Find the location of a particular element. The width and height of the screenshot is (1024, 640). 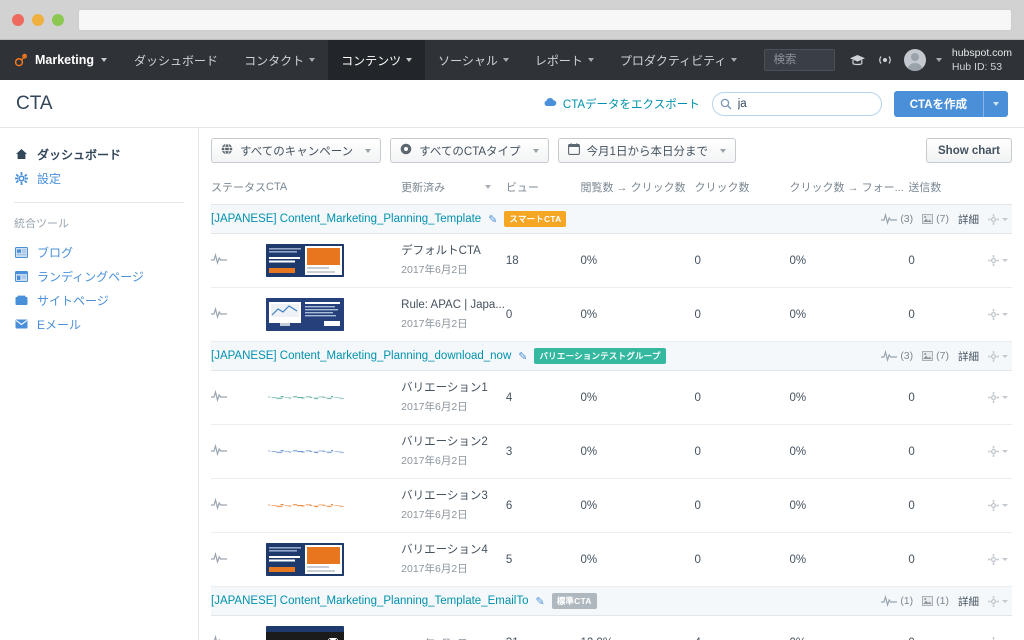

sidebar-divider is located at coordinates (99, 202).